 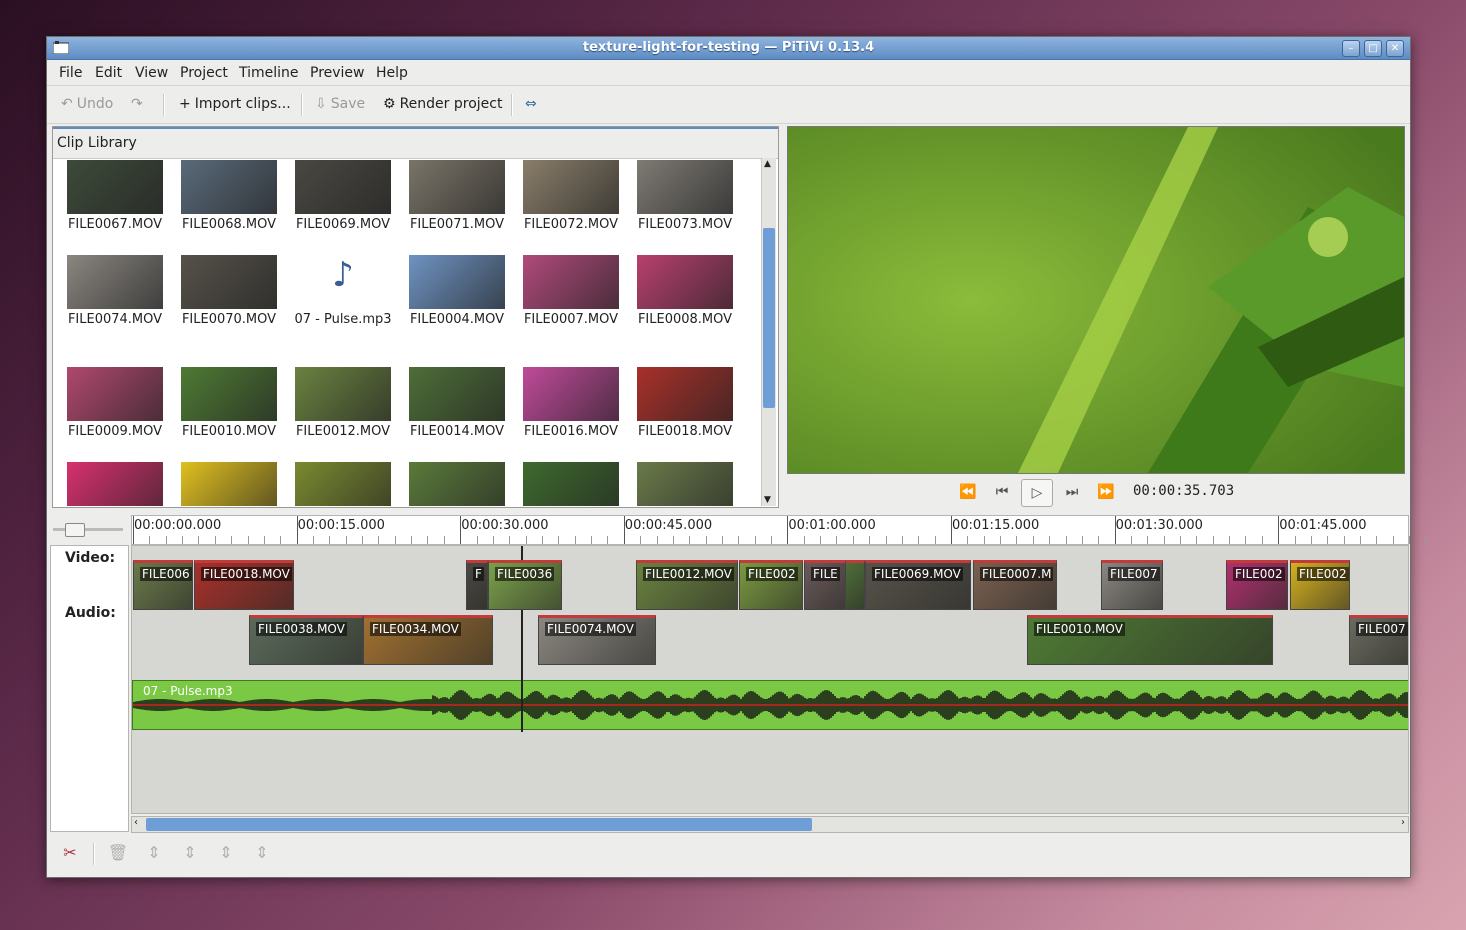 I want to click on menu-help: Help, so click(x=392, y=73).